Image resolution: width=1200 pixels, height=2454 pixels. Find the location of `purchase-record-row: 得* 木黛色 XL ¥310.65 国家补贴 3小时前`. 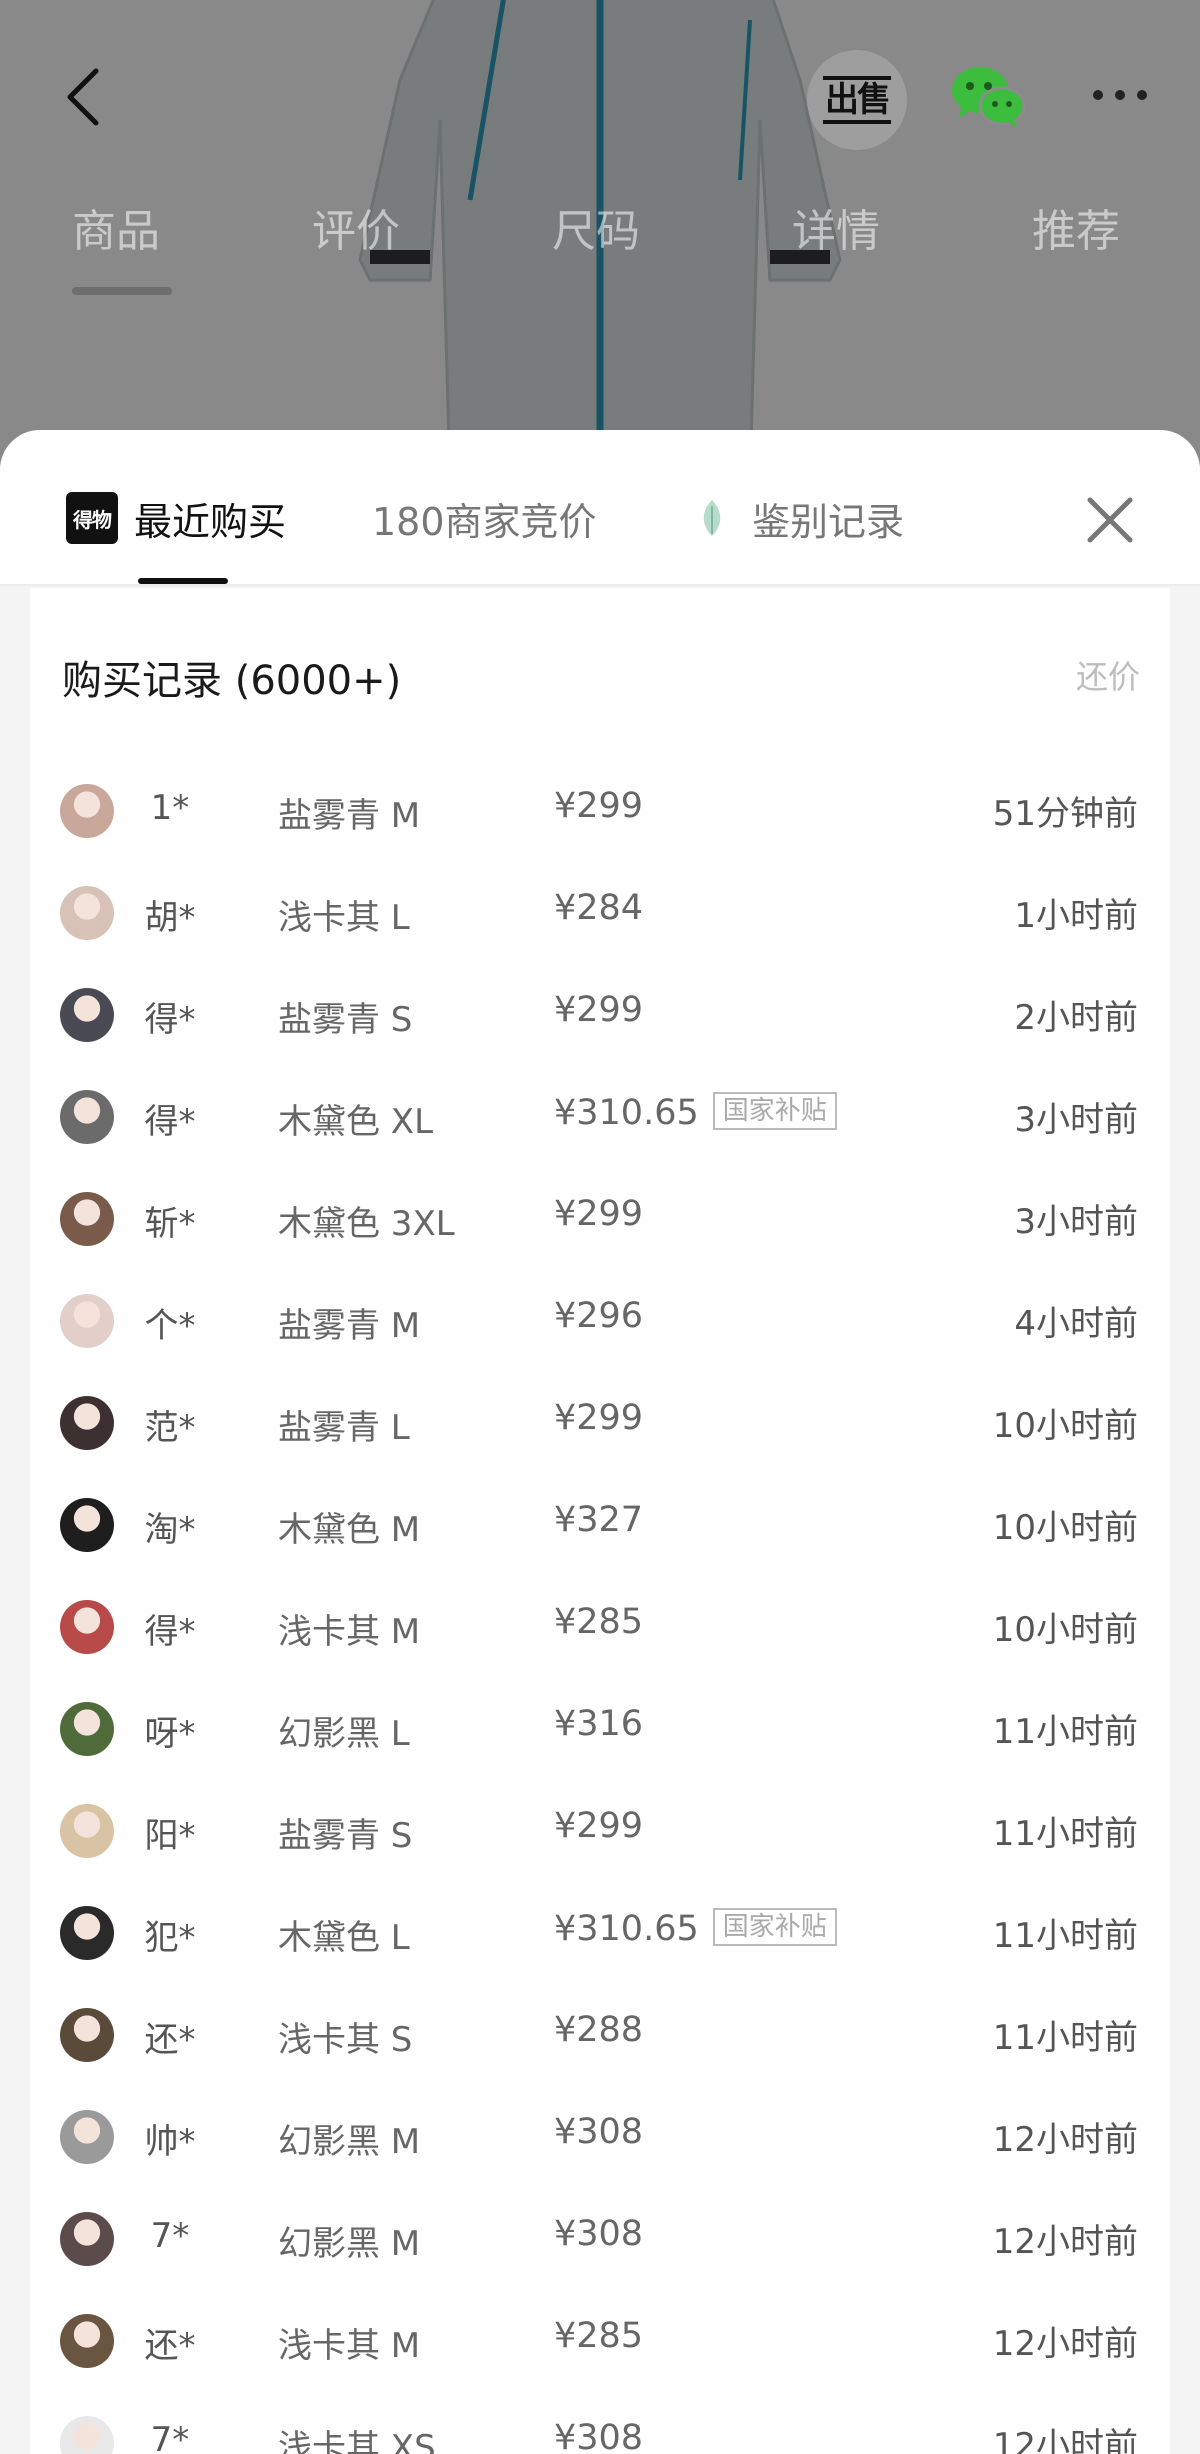

purchase-record-row: 得* 木黛色 XL ¥310.65 国家补贴 3小时前 is located at coordinates (600, 1119).